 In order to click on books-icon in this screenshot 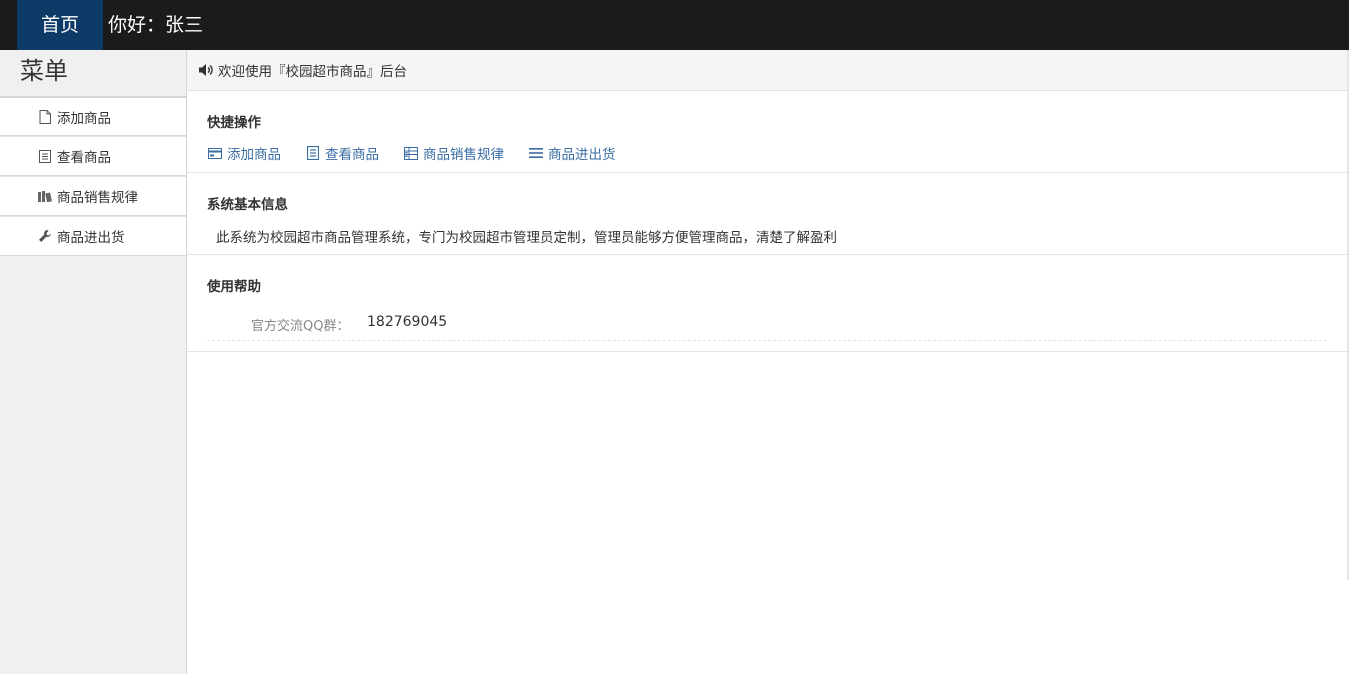, I will do `click(45, 196)`.